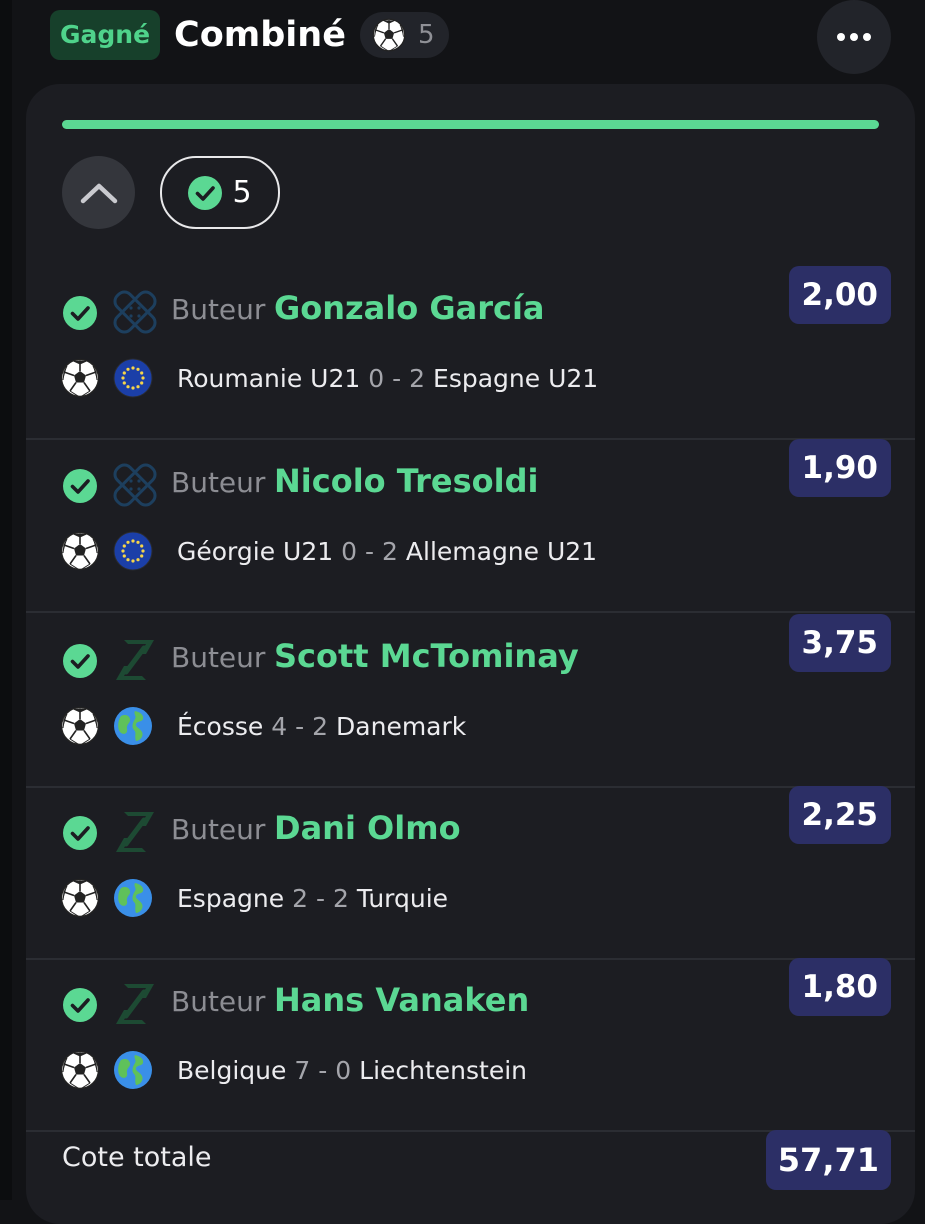 This screenshot has height=1224, width=925. Describe the element at coordinates (6, 600) in the screenshot. I see `left-edge` at that location.